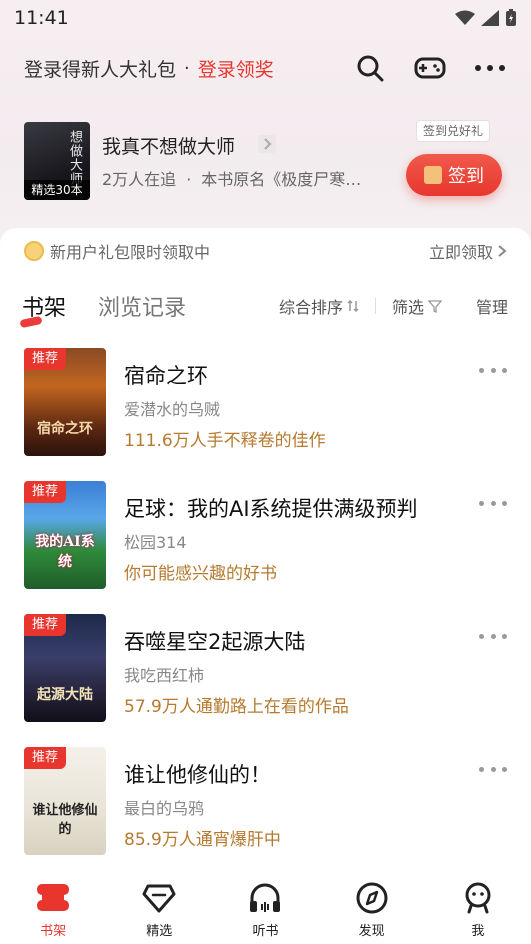  I want to click on bottom-nav: 书架 精选 听书 发现 我, so click(265, 907).